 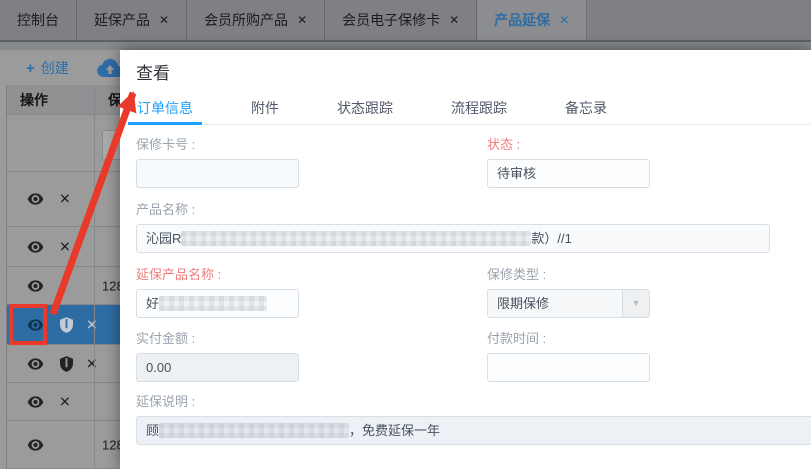 I want to click on column-header-operation: 操作, so click(x=34, y=100).